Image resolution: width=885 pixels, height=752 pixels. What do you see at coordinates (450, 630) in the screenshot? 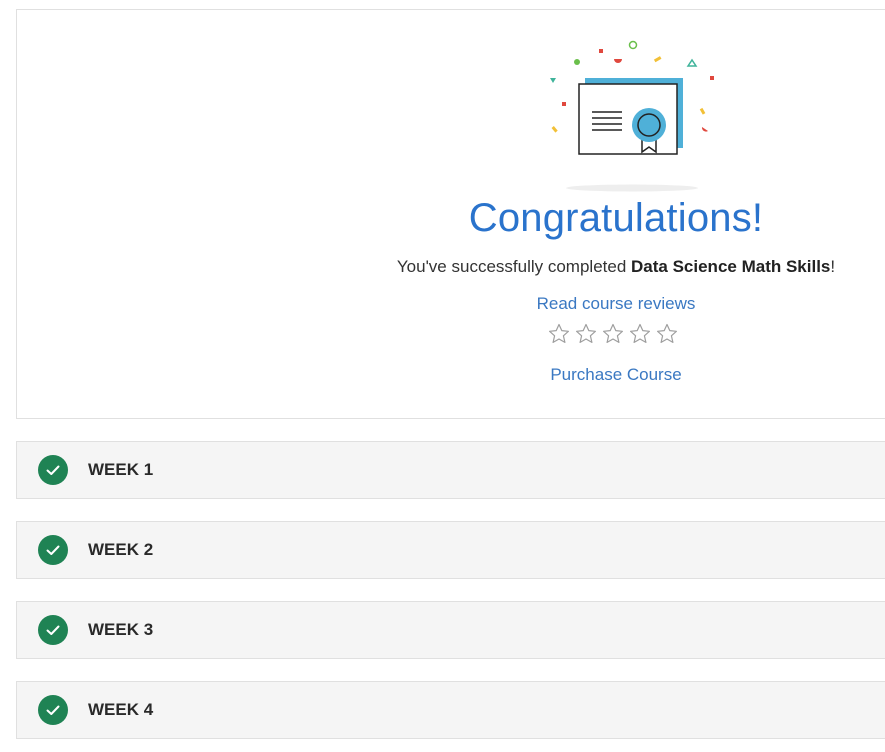
I see `week-row: WEEK 3` at bounding box center [450, 630].